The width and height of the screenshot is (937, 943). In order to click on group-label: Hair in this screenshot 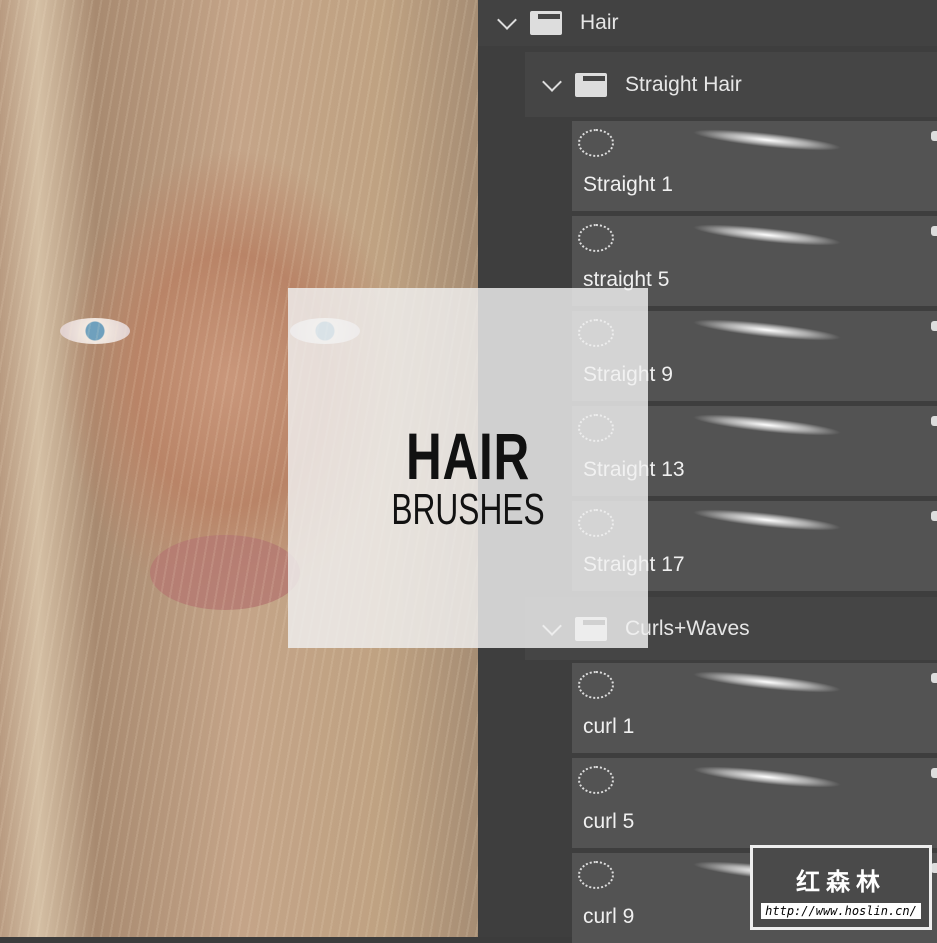, I will do `click(599, 22)`.